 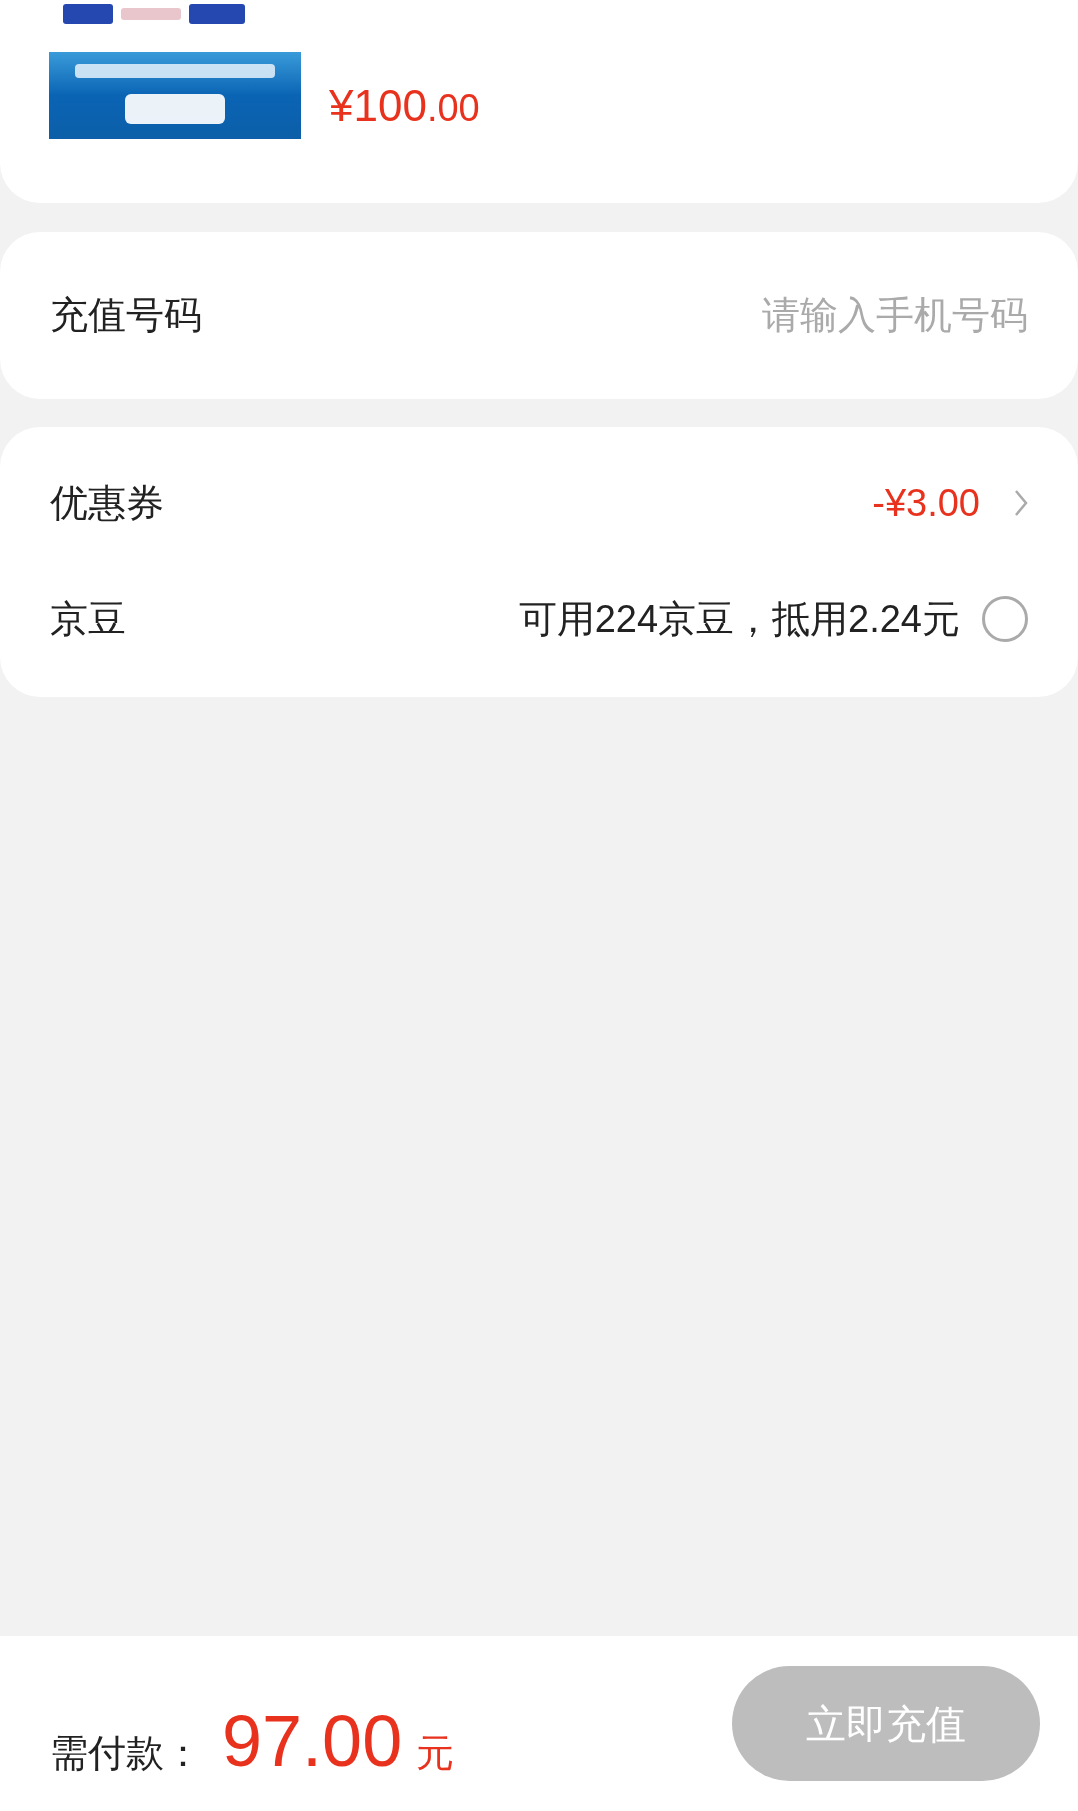 I want to click on payment-amount: 97.00, so click(x=312, y=1741).